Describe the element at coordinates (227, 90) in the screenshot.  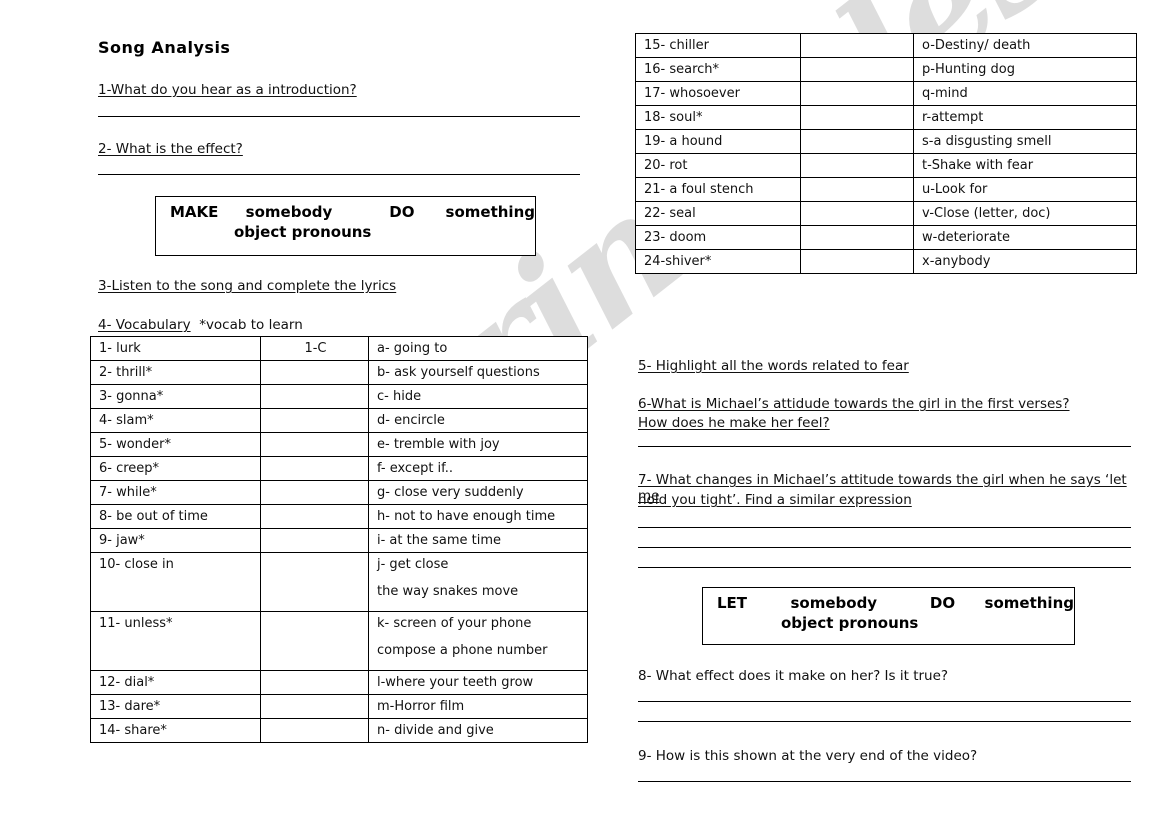
I see `question-1: 1-What do you hear as a introduction?` at that location.